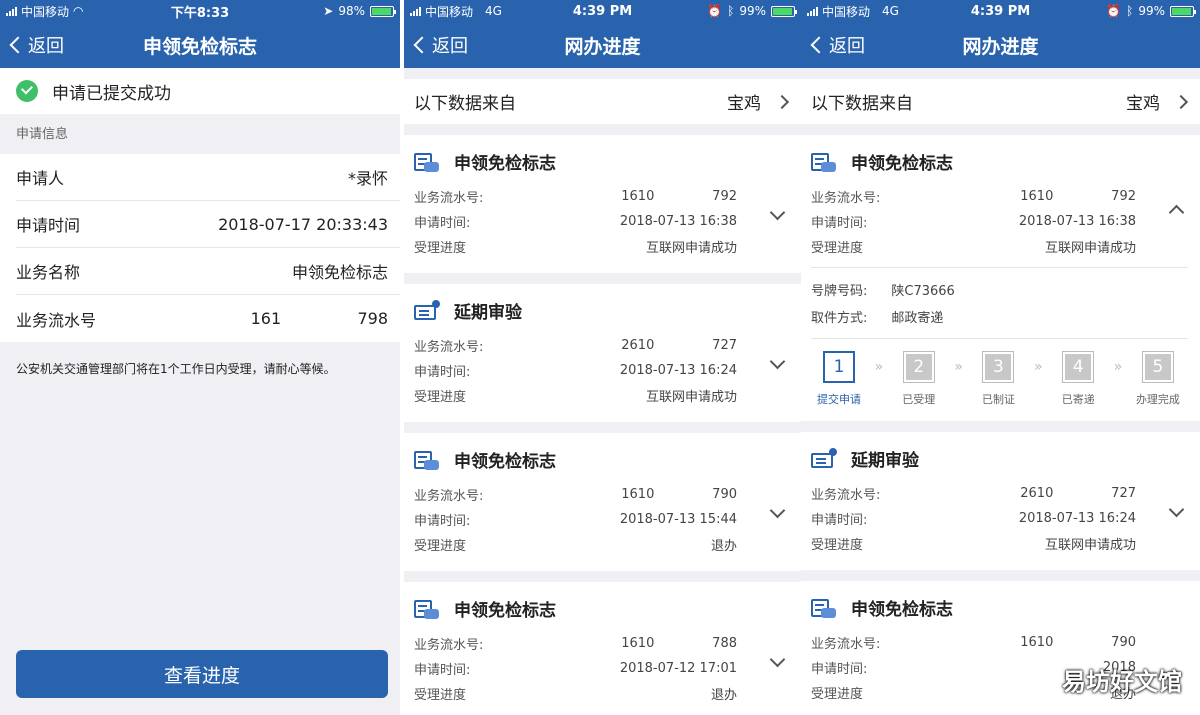 Image resolution: width=1200 pixels, height=715 pixels. I want to click on serial-value: 1610 790, so click(1078, 642).